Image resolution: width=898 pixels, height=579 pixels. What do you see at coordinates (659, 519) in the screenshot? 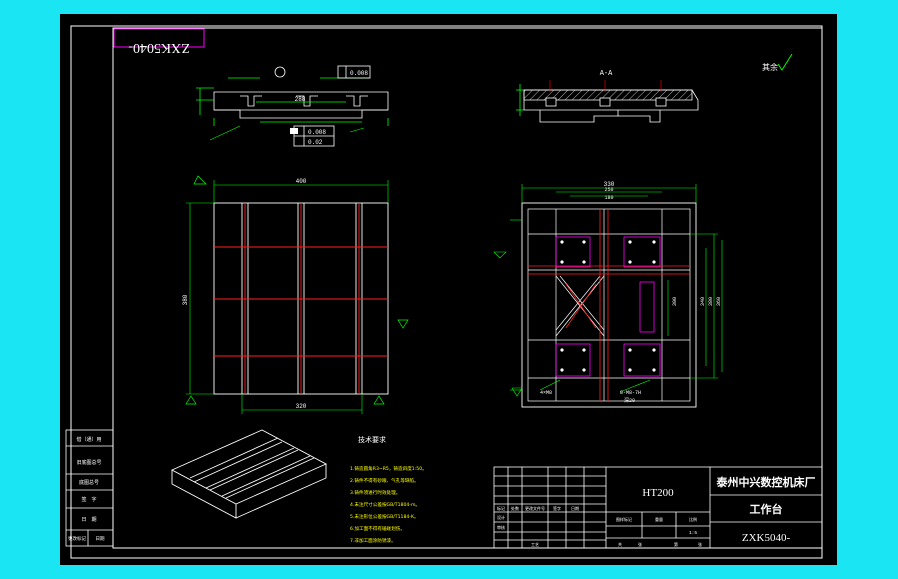
I see `header-label-2: 重量` at bounding box center [659, 519].